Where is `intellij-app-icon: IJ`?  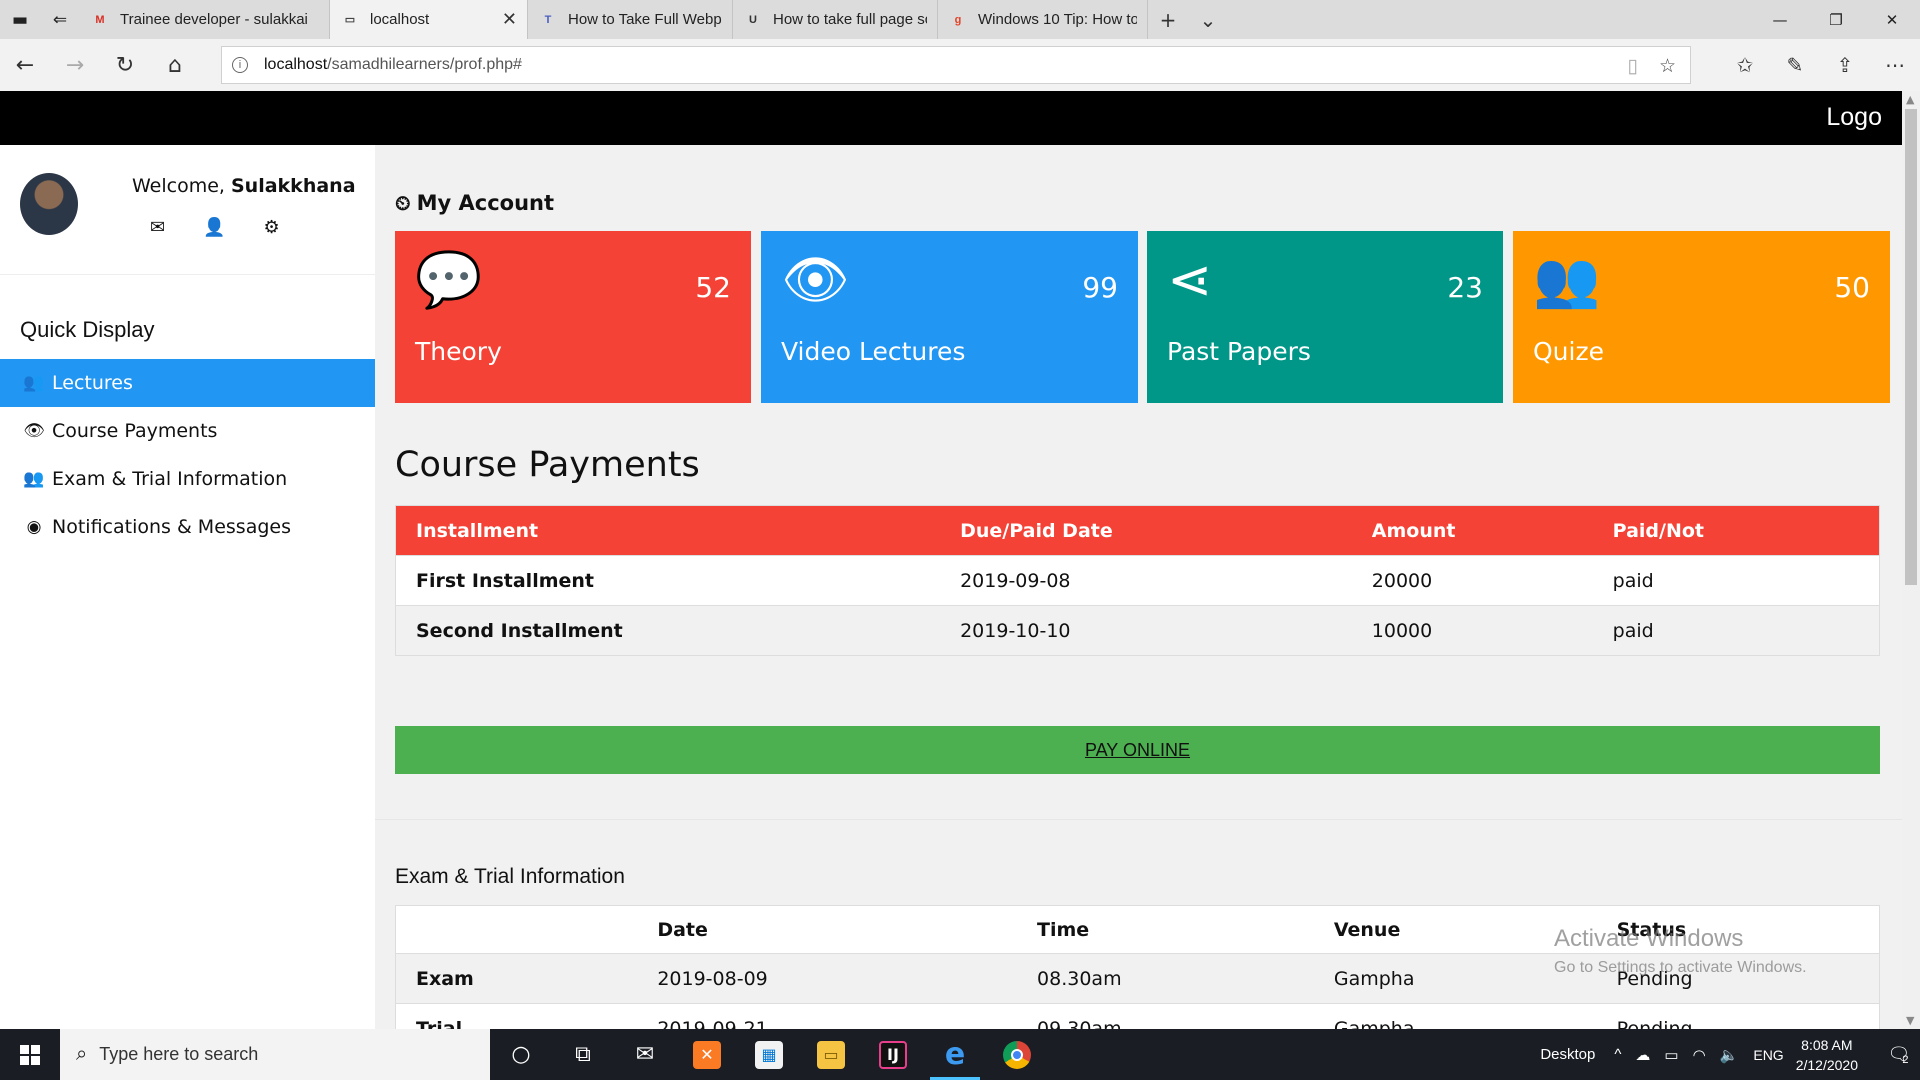 intellij-app-icon: IJ is located at coordinates (893, 1054).